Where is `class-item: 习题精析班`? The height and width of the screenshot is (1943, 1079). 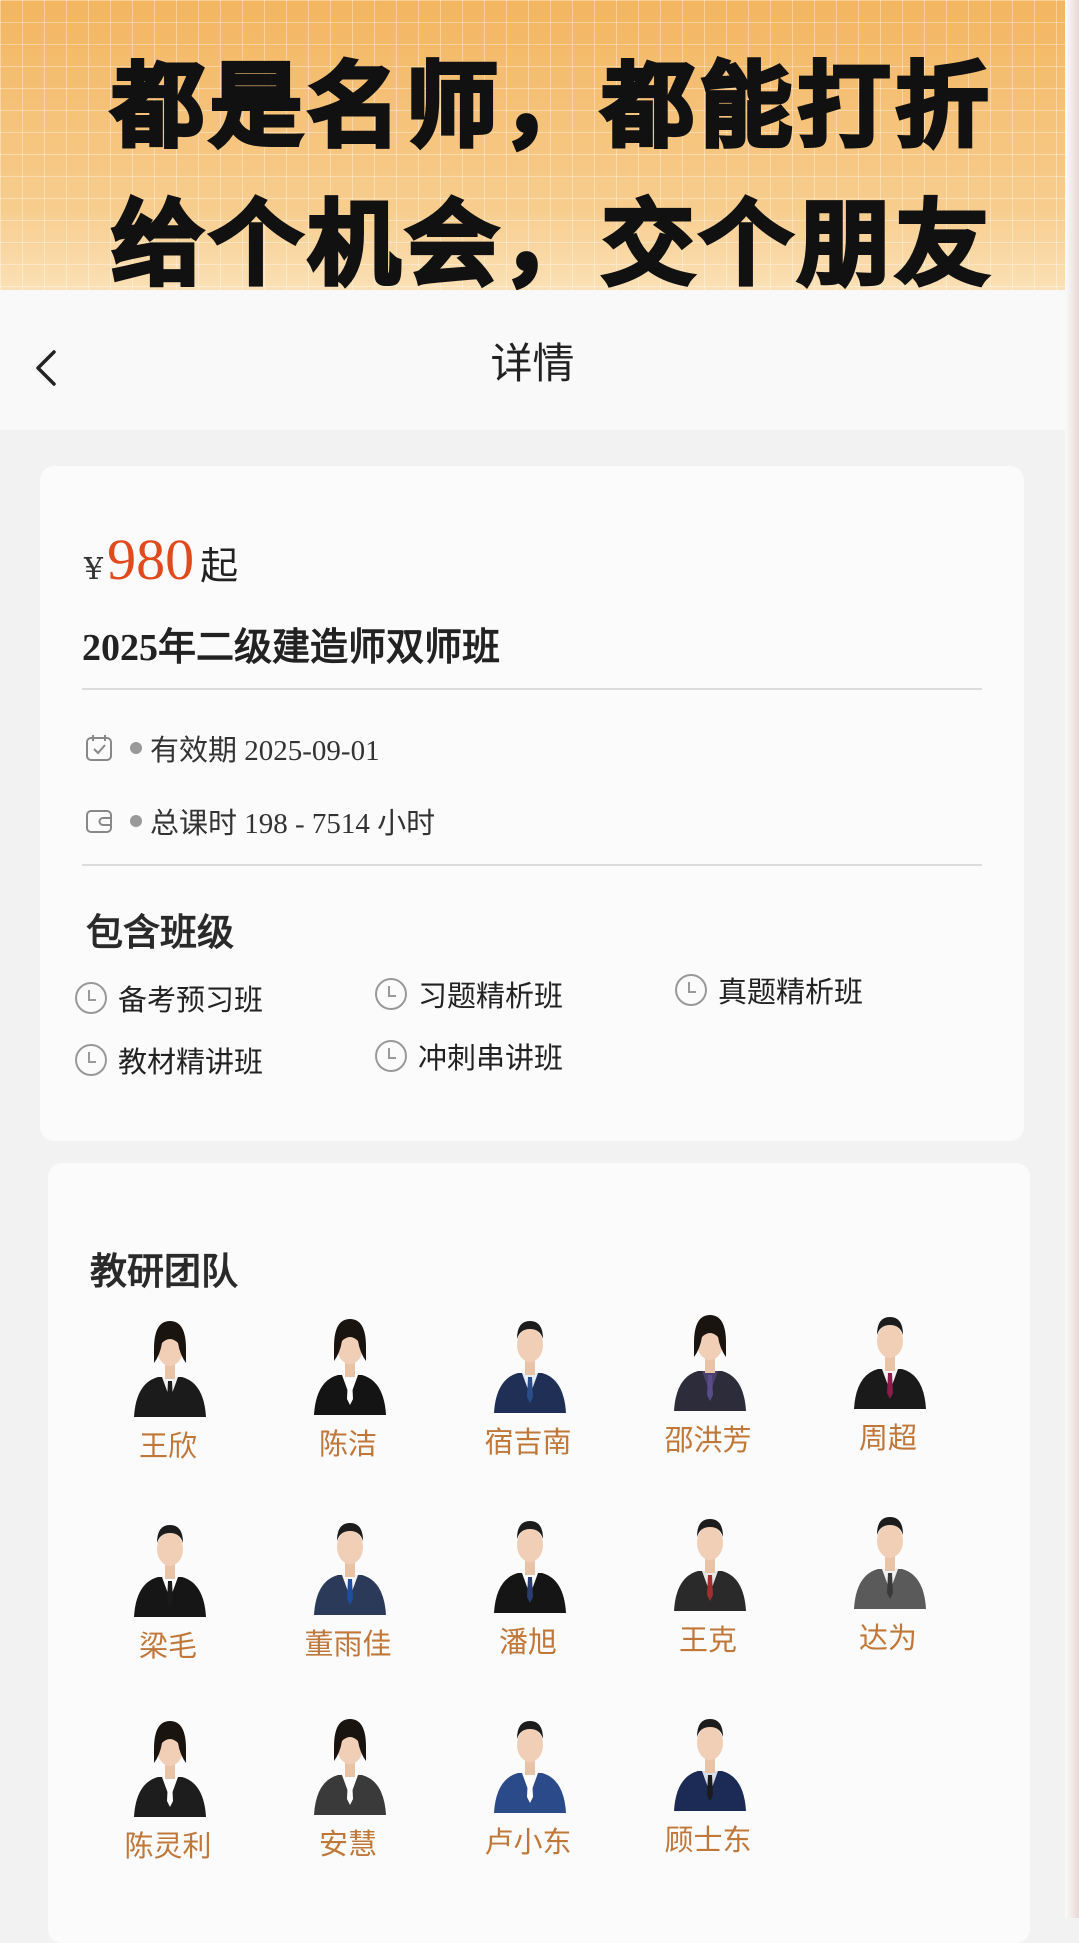 class-item: 习题精析班 is located at coordinates (468, 994).